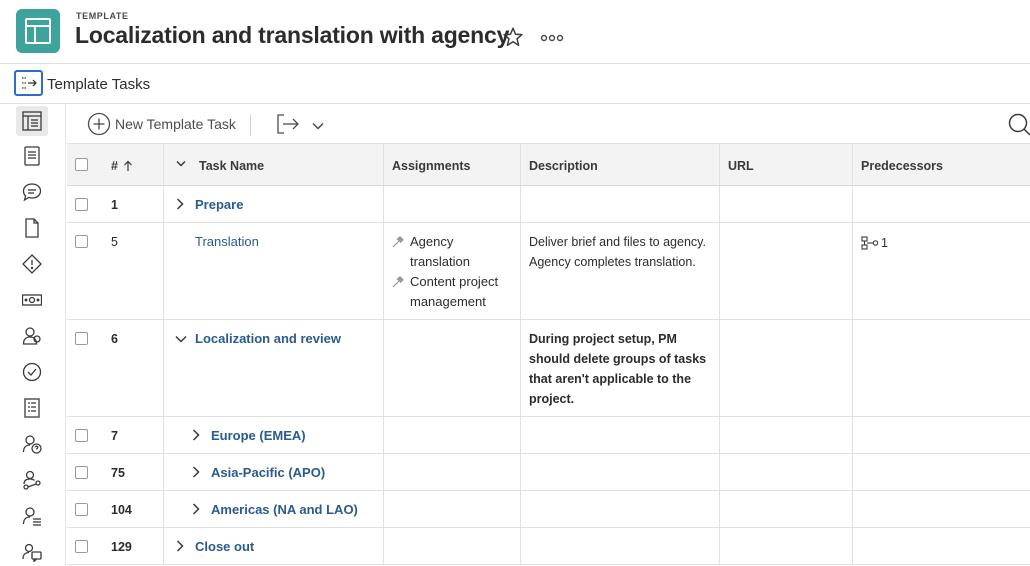 This screenshot has width=1030, height=566. What do you see at coordinates (32, 480) in the screenshot?
I see `workflow-icon` at bounding box center [32, 480].